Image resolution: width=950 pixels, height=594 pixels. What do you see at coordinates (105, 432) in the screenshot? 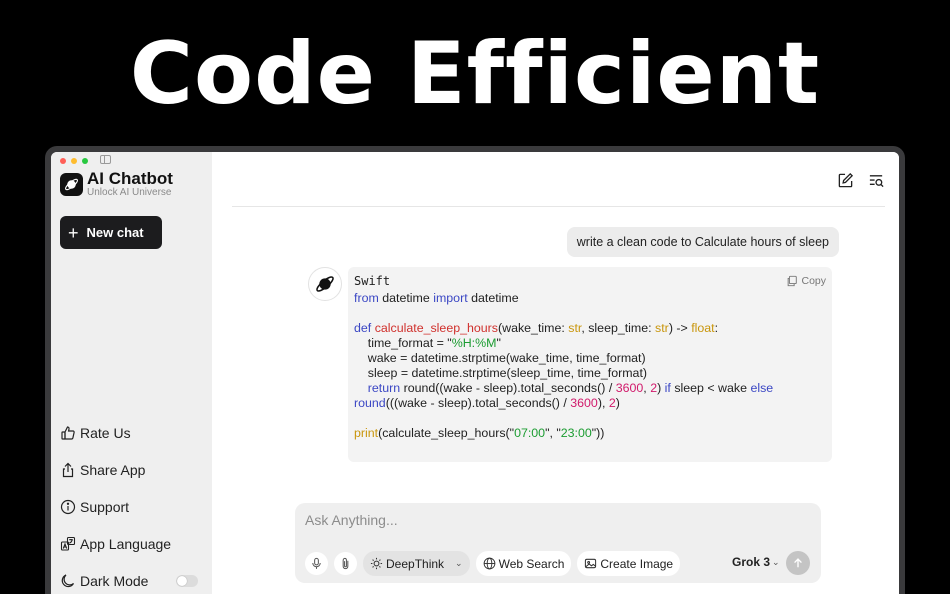
I see `sidebar-item-label: Rate Us` at bounding box center [105, 432].